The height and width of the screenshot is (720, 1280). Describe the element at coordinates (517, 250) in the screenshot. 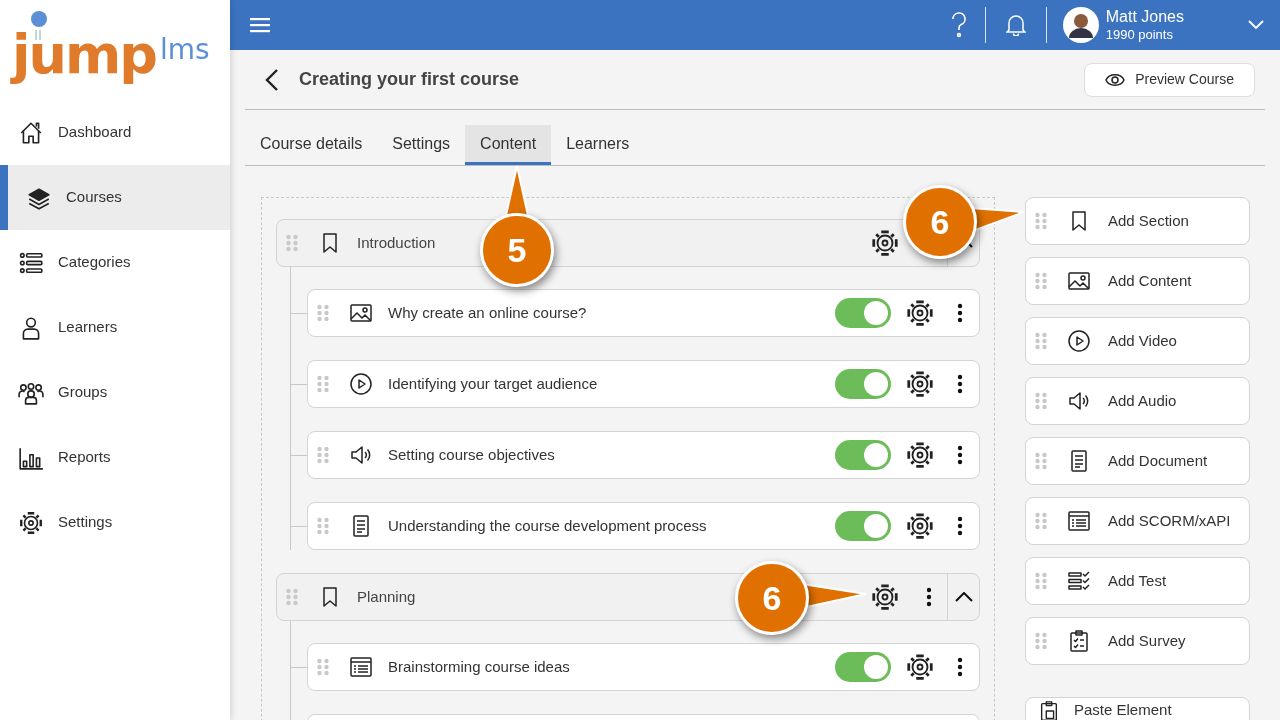

I see `callout-badge: 5` at that location.